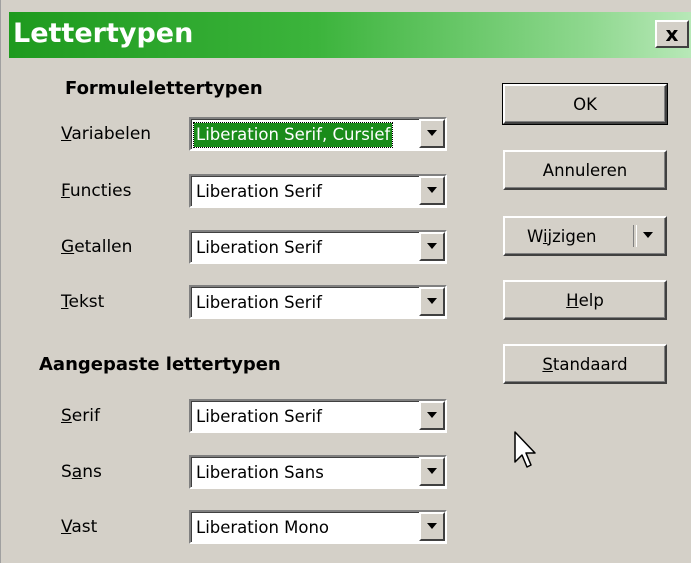  I want to click on serif-label: Serif, so click(80, 416).